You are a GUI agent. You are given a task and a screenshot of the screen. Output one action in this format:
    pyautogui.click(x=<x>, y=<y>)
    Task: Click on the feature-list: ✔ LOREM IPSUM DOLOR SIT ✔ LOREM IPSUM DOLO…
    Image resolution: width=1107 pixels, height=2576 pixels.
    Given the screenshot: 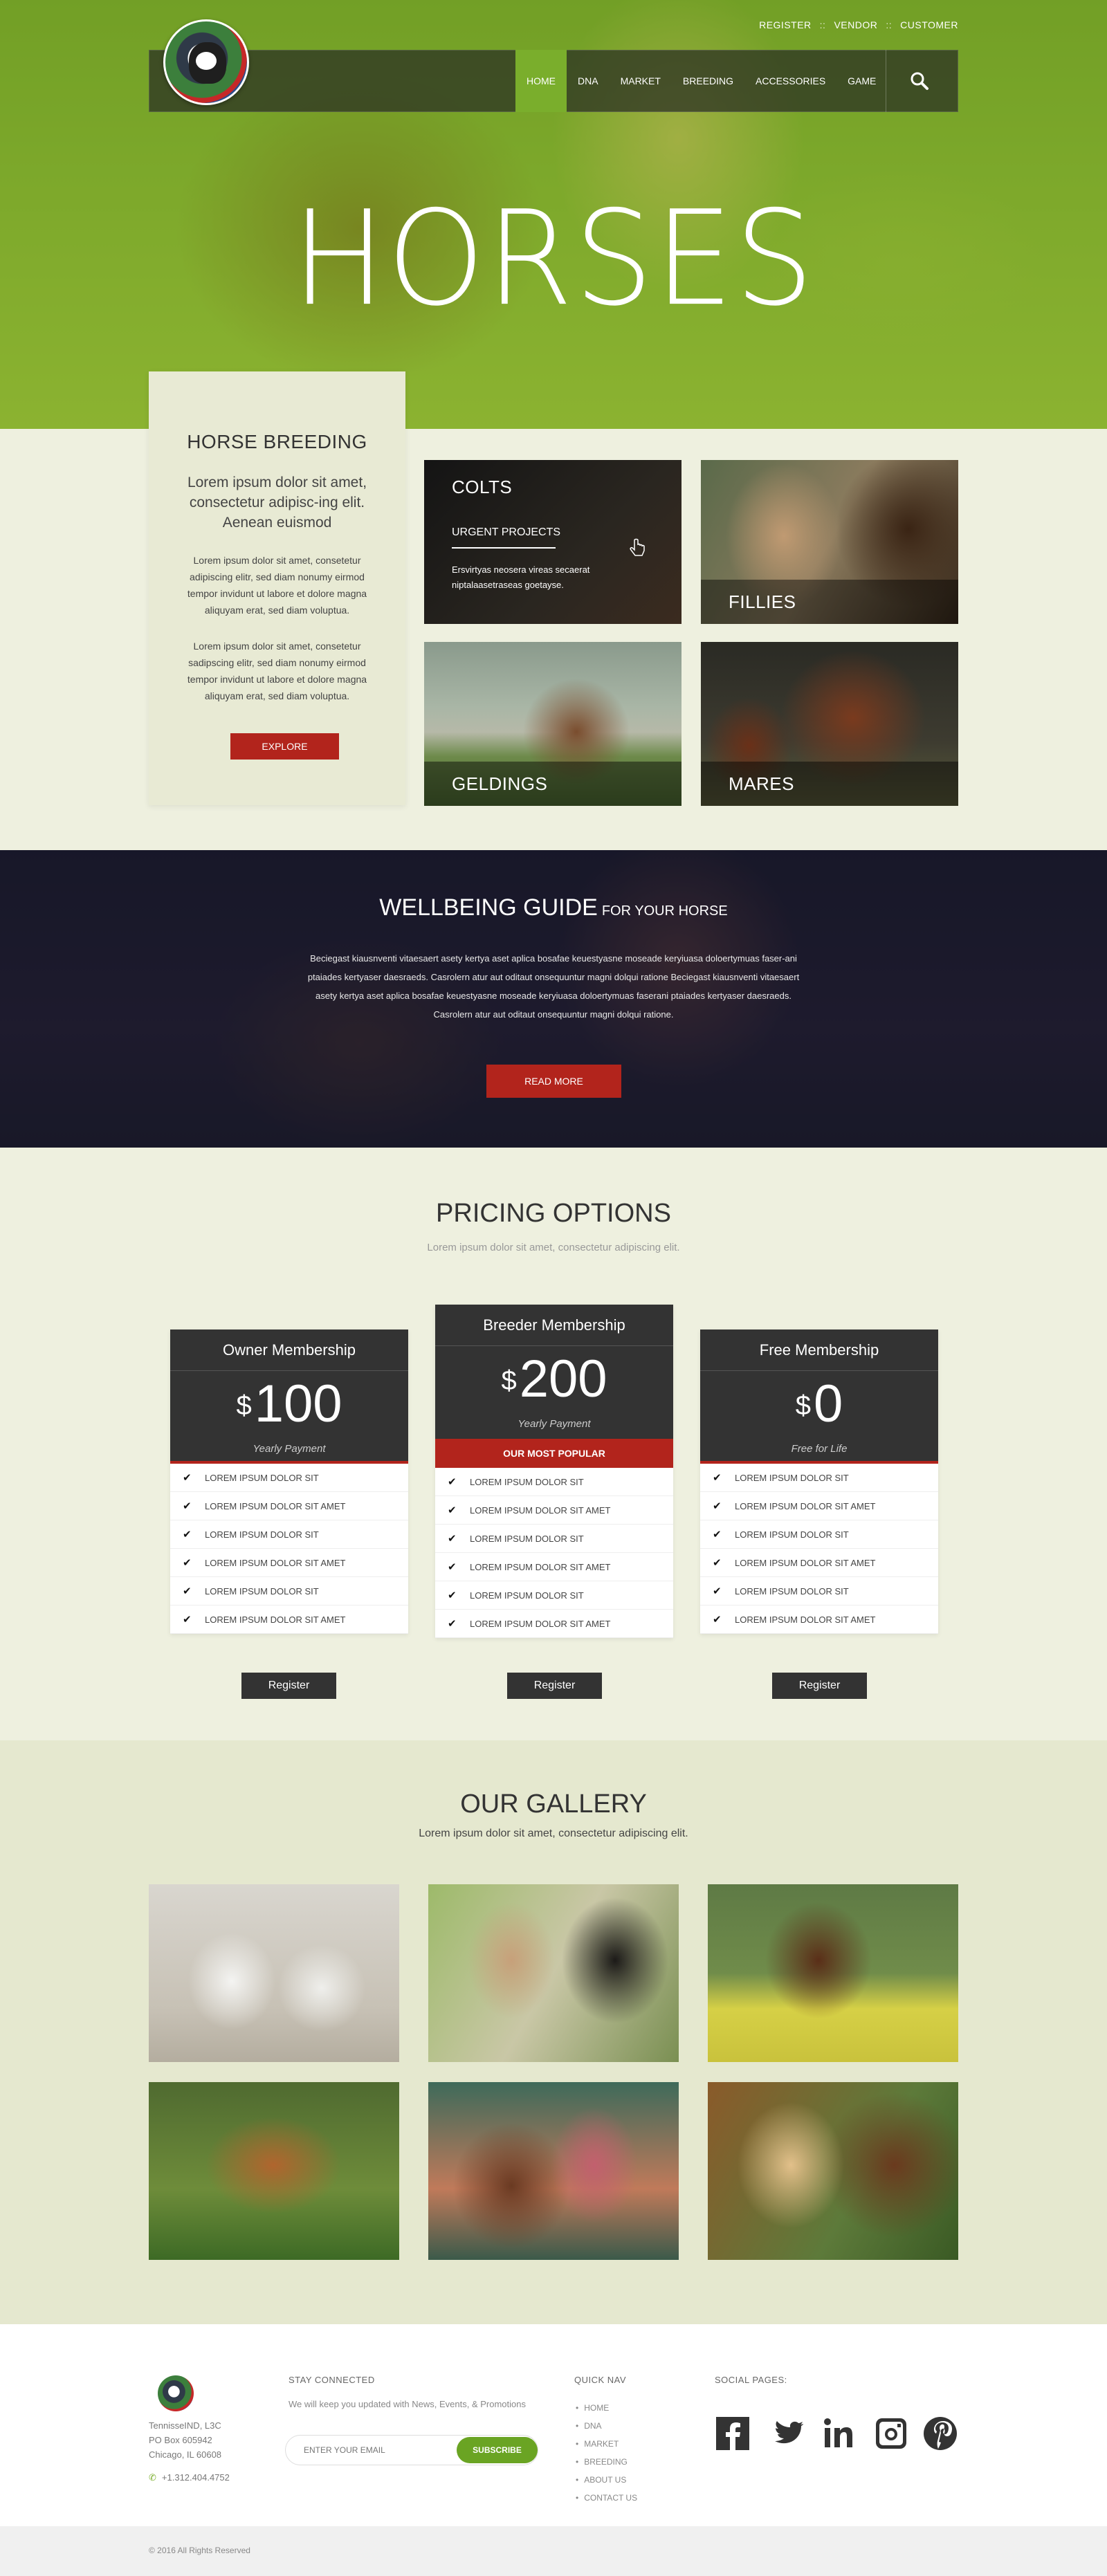 What is the action you would take?
    pyautogui.click(x=554, y=1553)
    